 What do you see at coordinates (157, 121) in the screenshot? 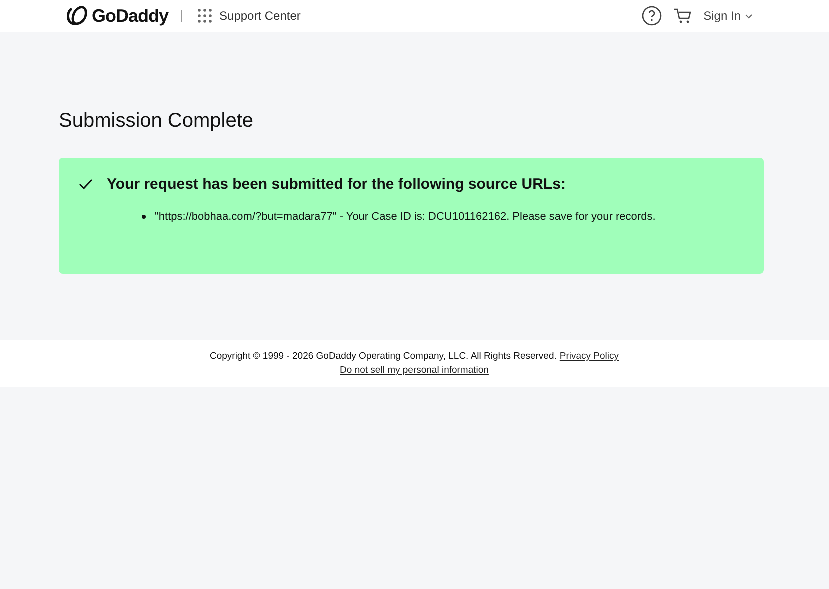
I see `page-title: Submission Complete` at bounding box center [157, 121].